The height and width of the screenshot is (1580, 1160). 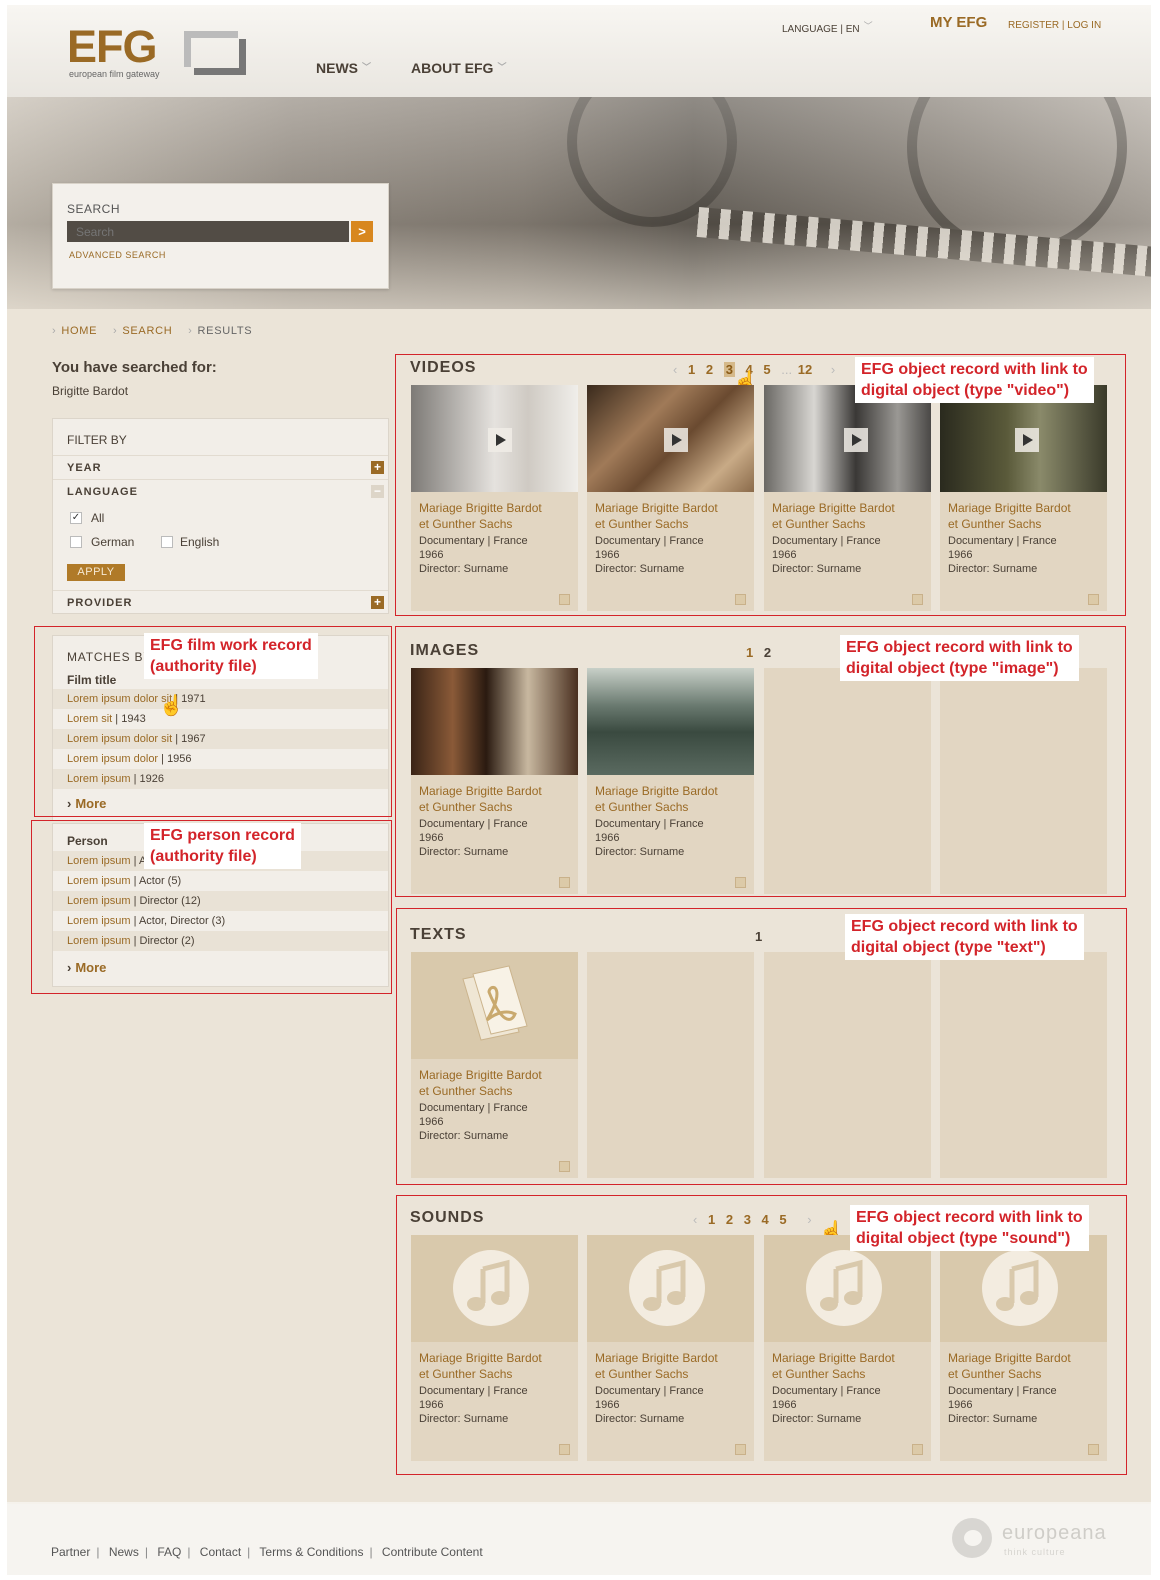 What do you see at coordinates (1035, 1552) in the screenshot?
I see `europeana-logo-sub: think culture` at bounding box center [1035, 1552].